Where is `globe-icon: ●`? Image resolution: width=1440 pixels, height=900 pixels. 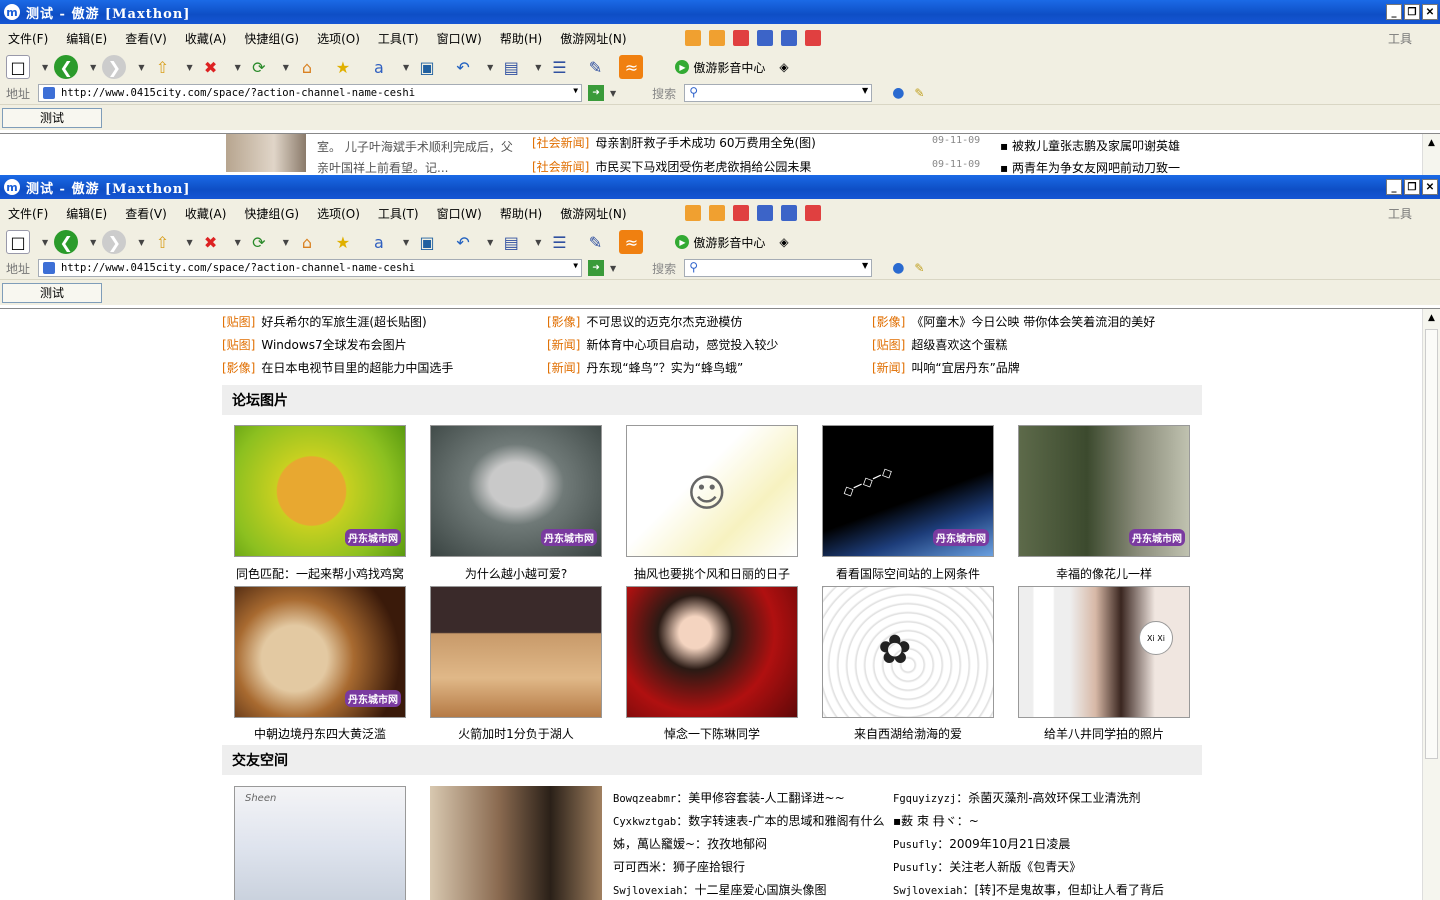
globe-icon: ● is located at coordinates (898, 268).